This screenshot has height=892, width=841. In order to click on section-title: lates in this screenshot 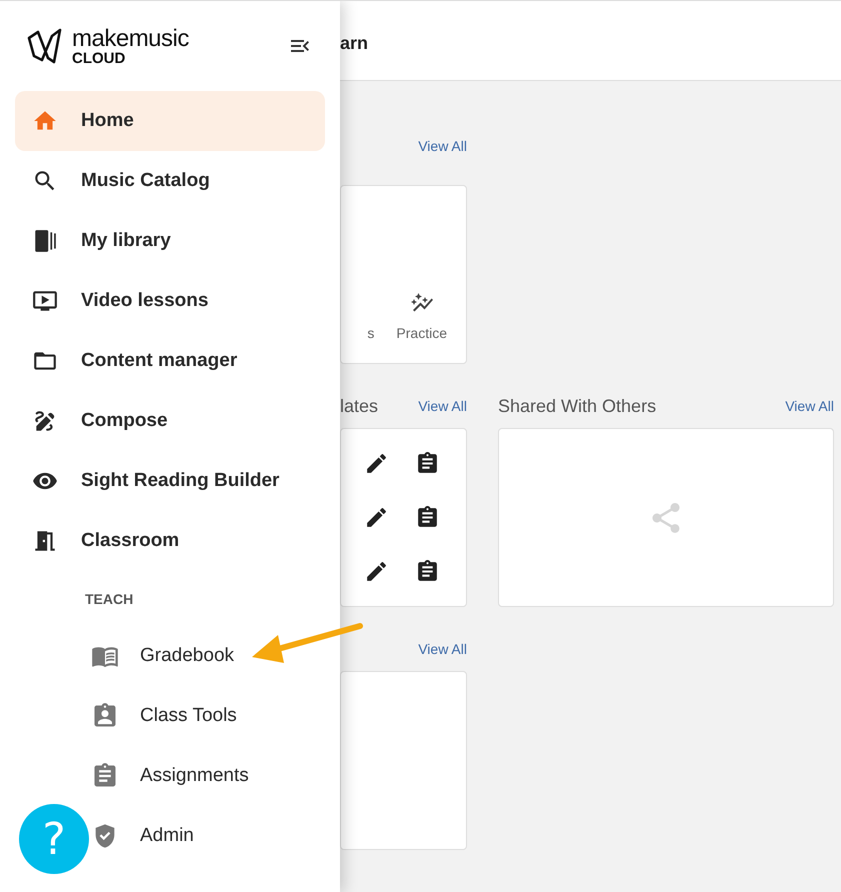, I will do `click(359, 406)`.